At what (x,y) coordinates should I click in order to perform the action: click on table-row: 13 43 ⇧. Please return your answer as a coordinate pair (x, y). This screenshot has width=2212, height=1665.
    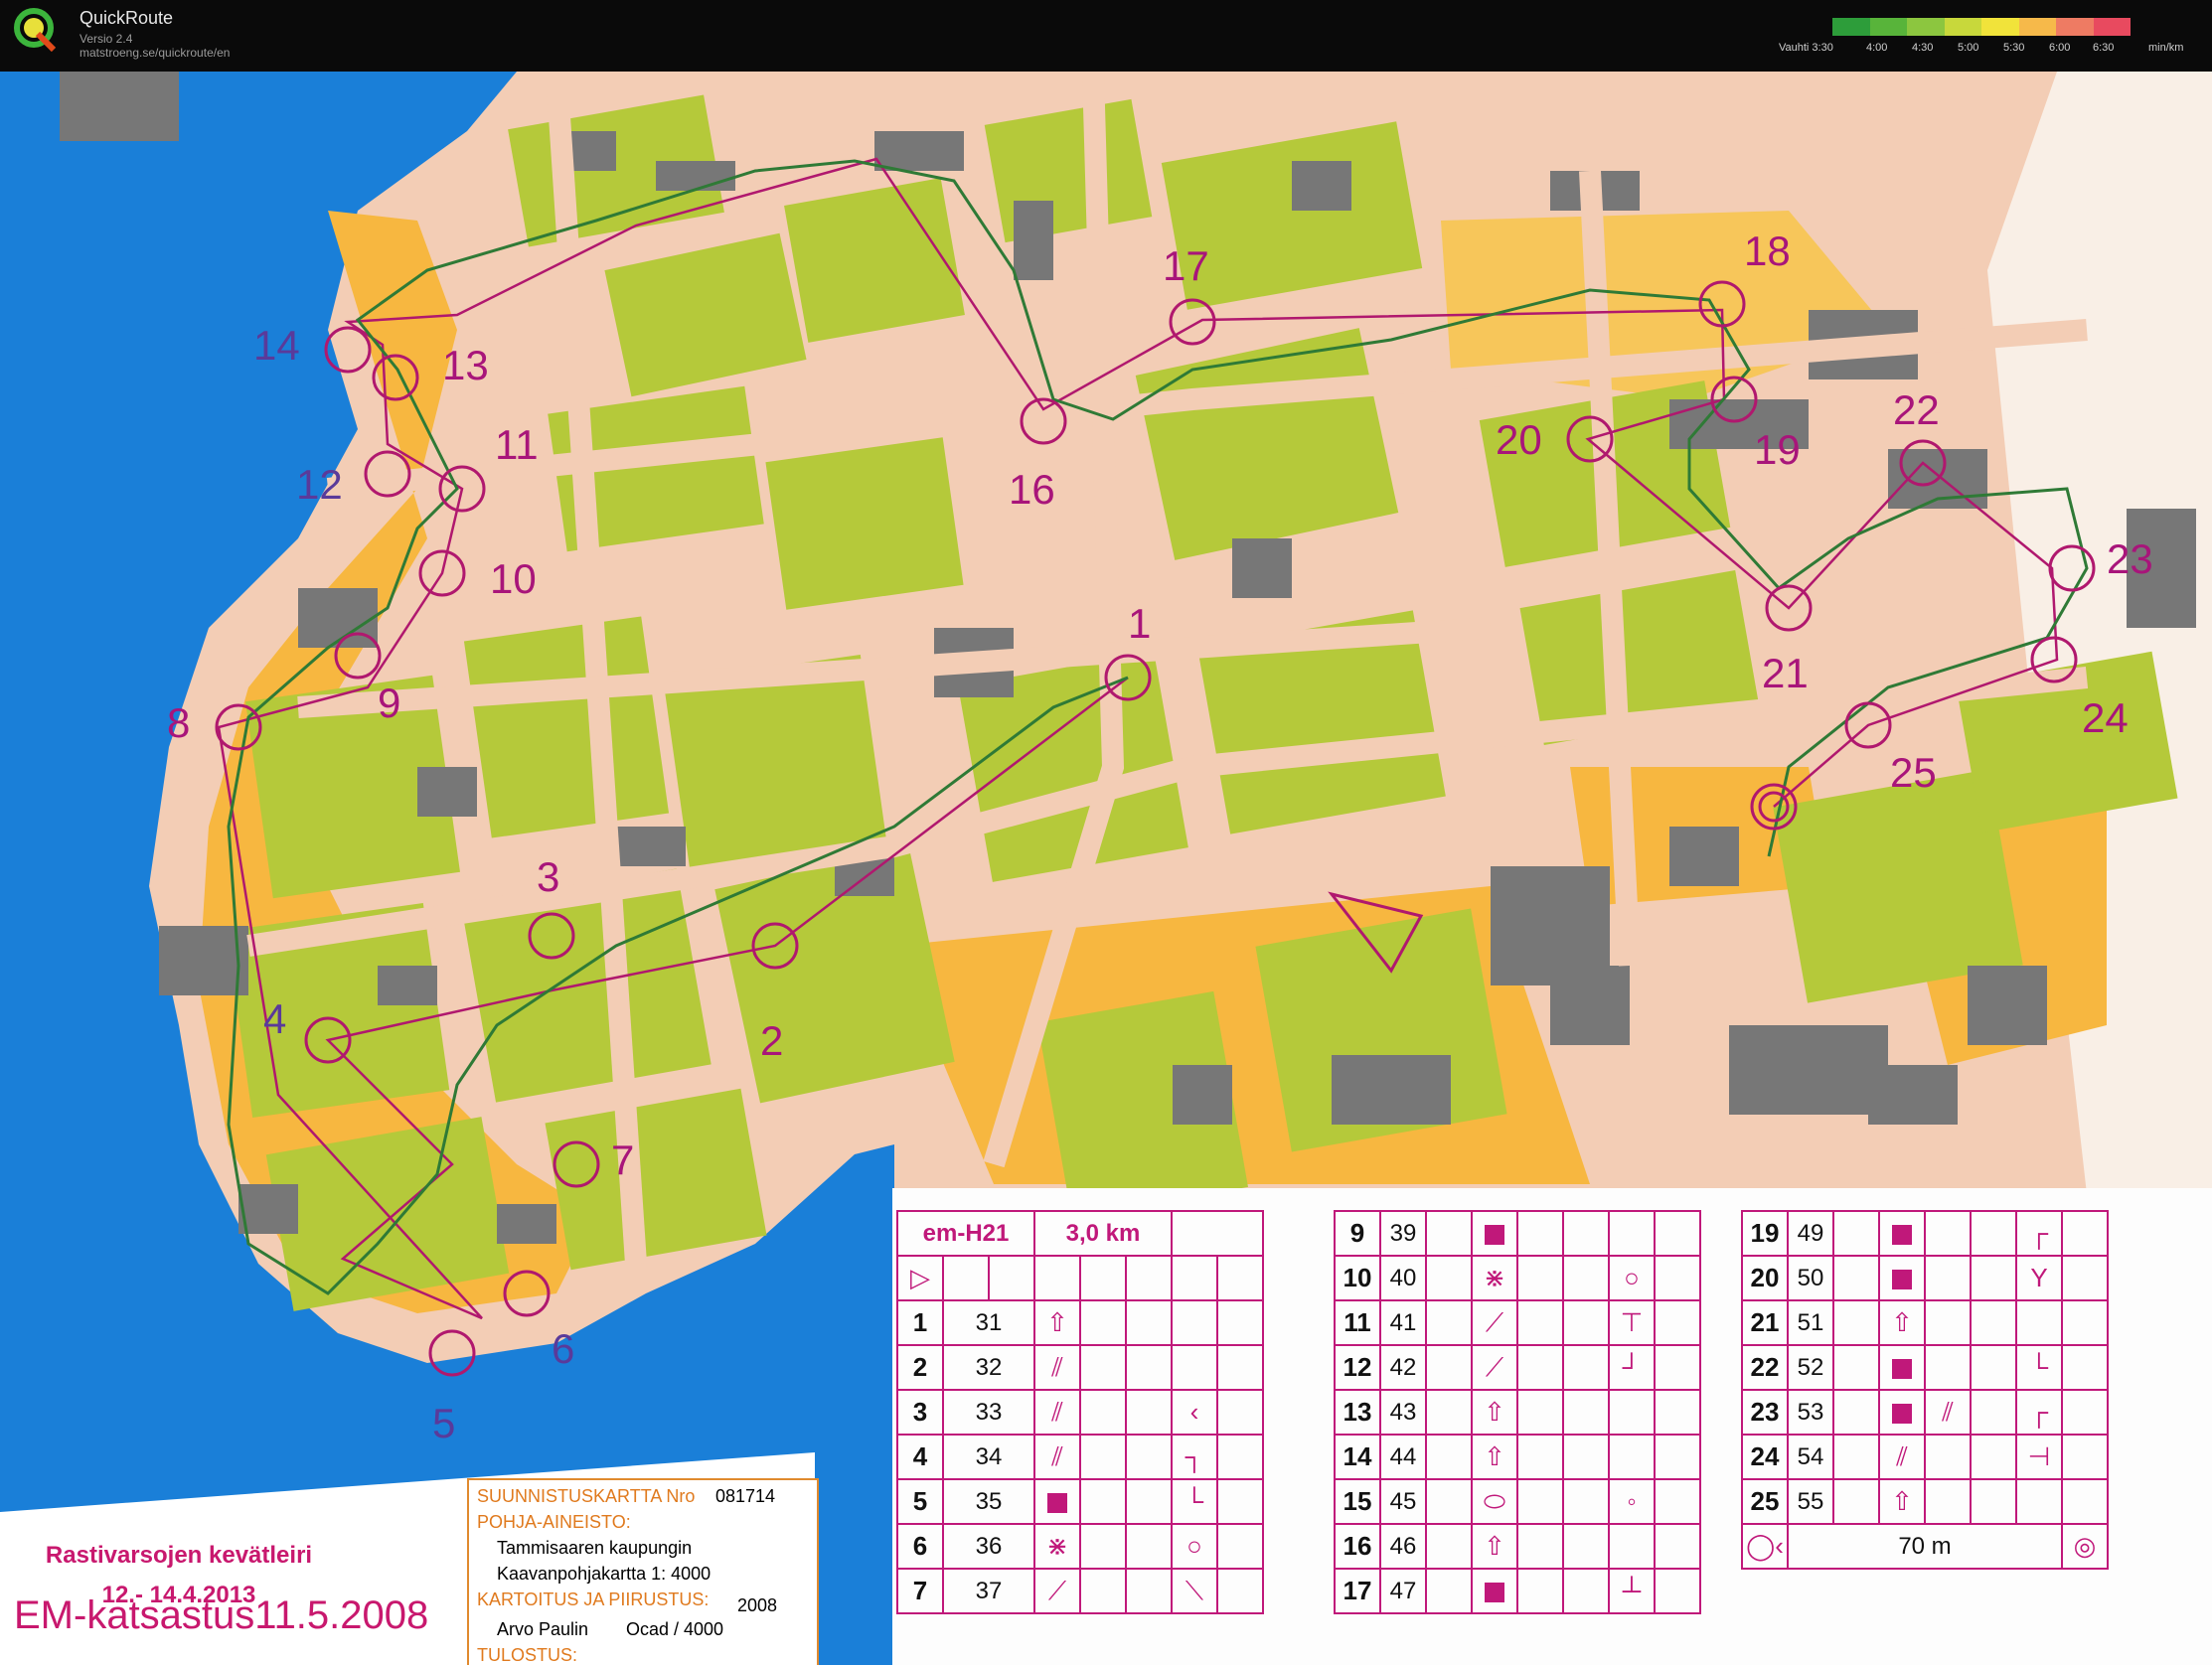
    Looking at the image, I should click on (1517, 1412).